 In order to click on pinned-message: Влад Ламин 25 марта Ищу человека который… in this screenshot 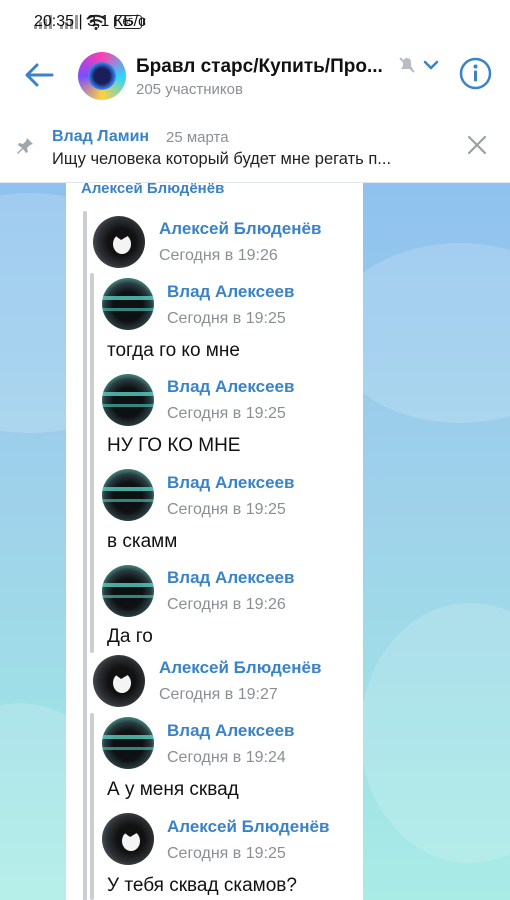, I will do `click(255, 145)`.